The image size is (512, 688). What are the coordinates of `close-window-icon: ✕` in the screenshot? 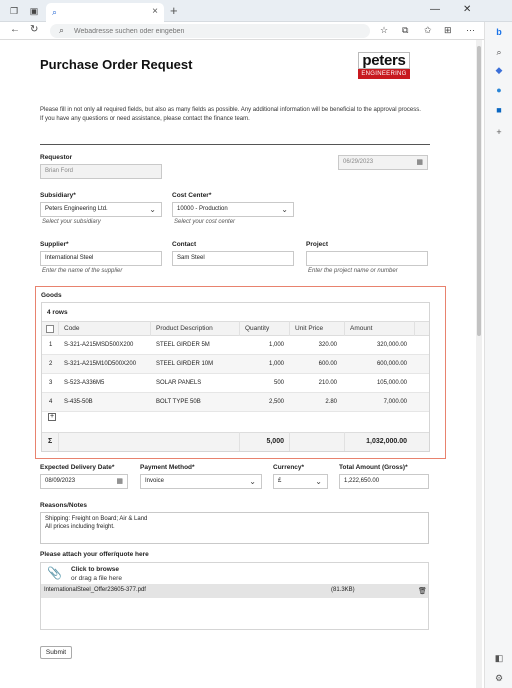 It's located at (467, 9).